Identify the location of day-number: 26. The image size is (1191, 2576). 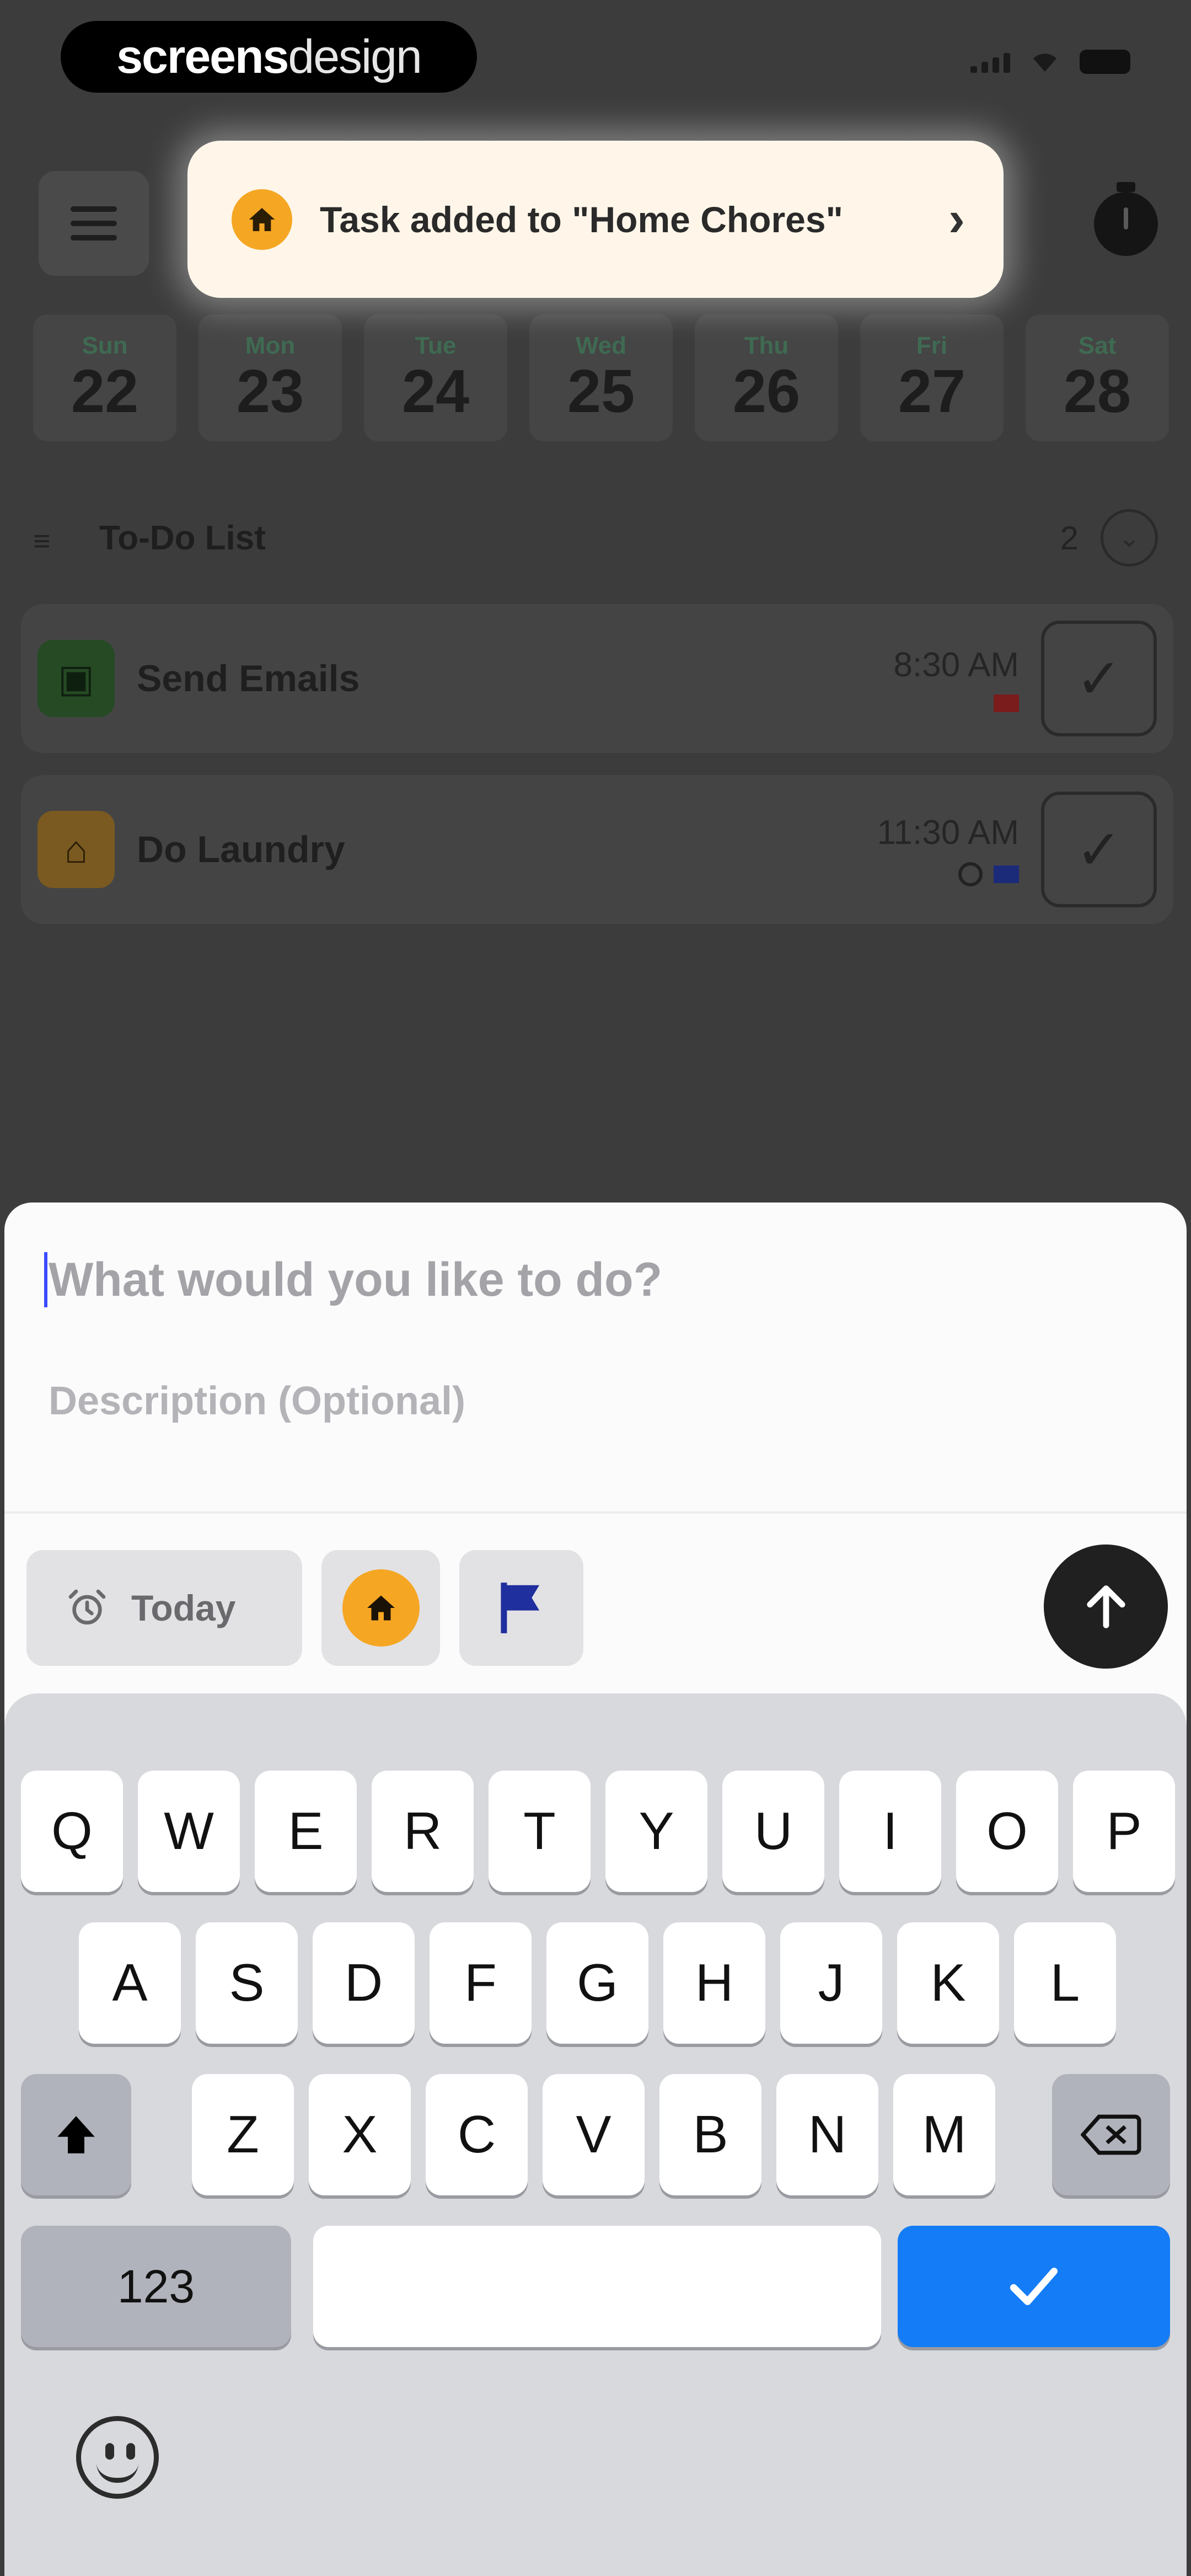
(766, 391).